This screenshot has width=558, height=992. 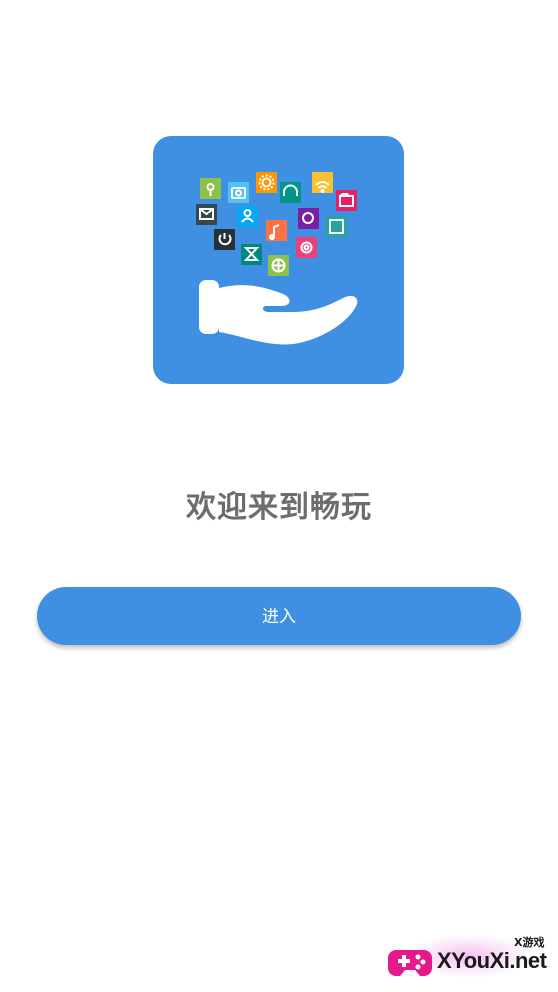 I want to click on power-tile, so click(x=224, y=239).